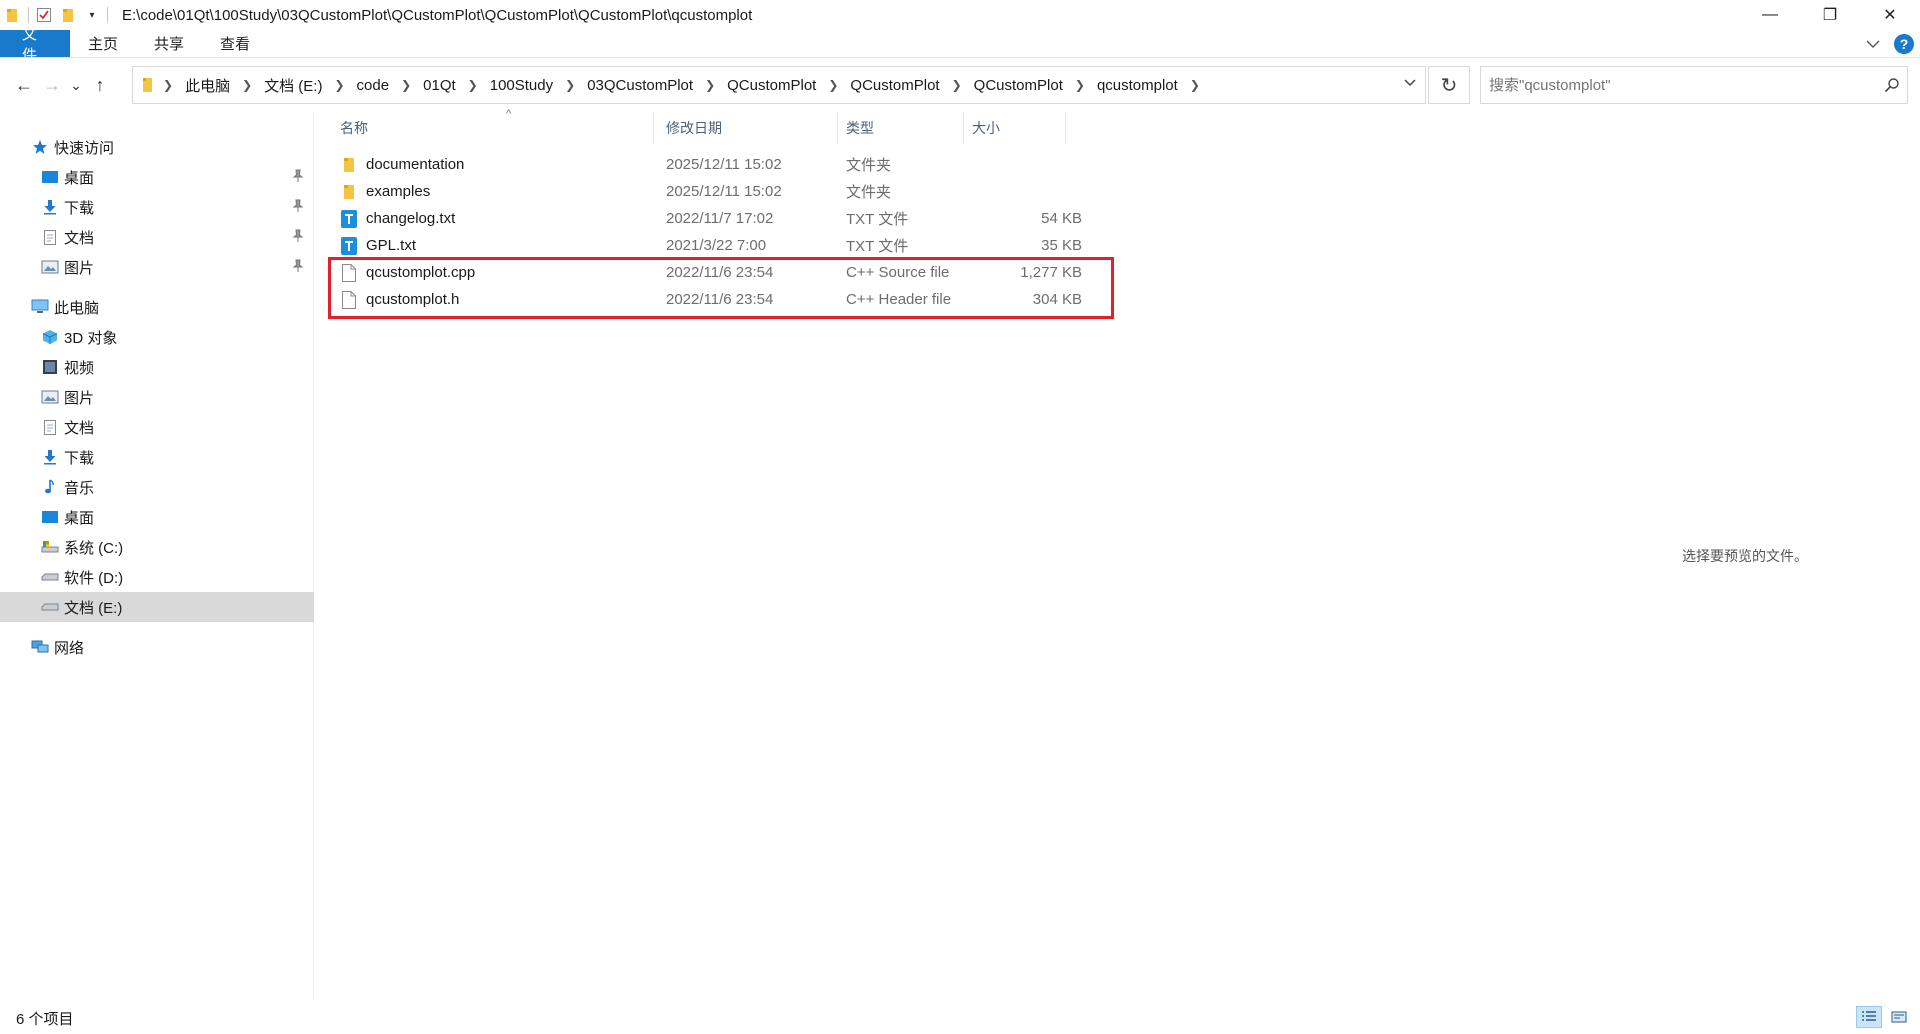  I want to click on network-icon, so click(40, 647).